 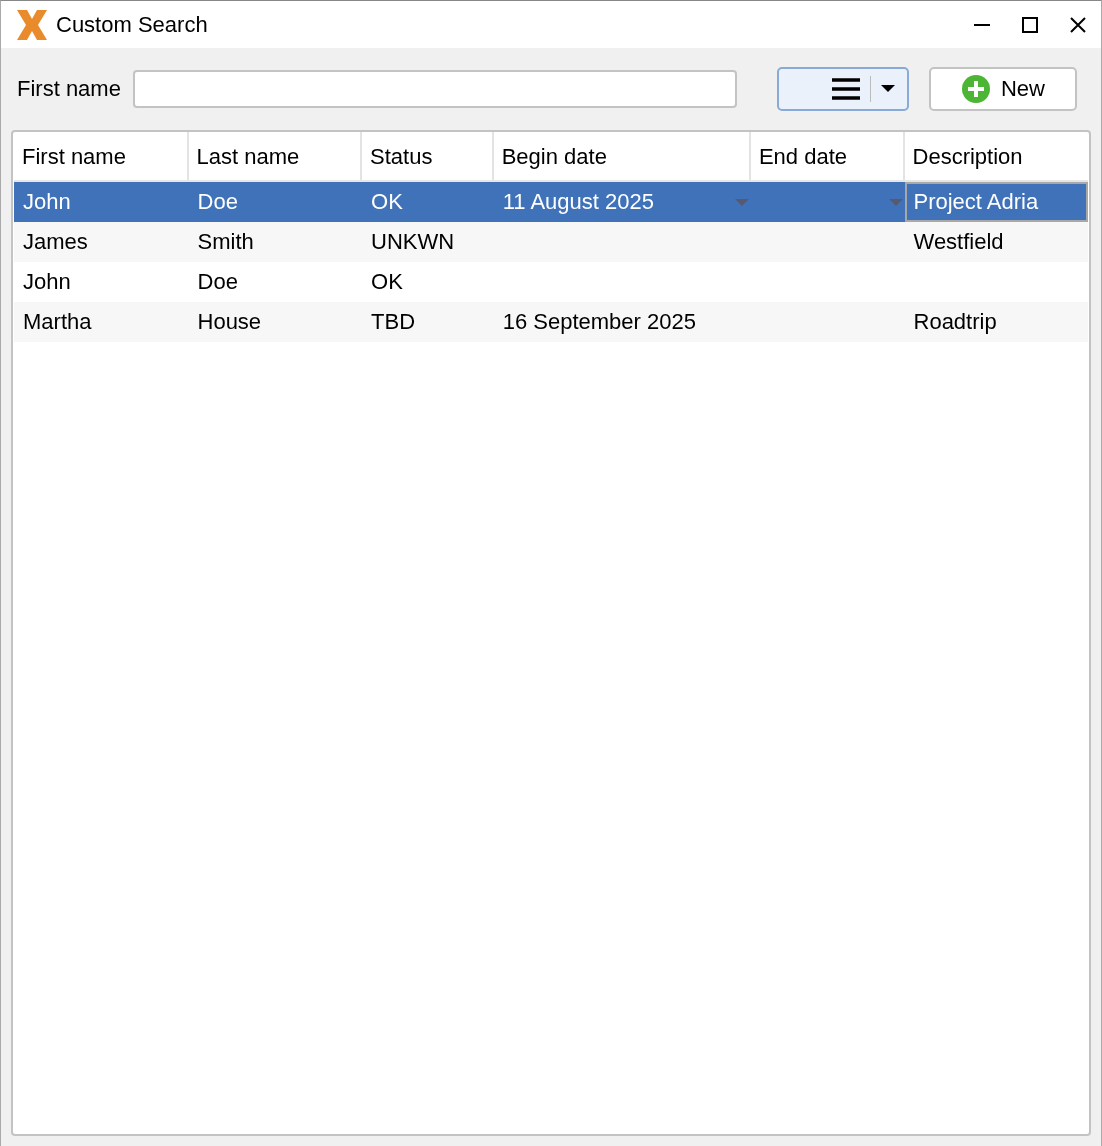 I want to click on table-cell: TBD, so click(x=393, y=322).